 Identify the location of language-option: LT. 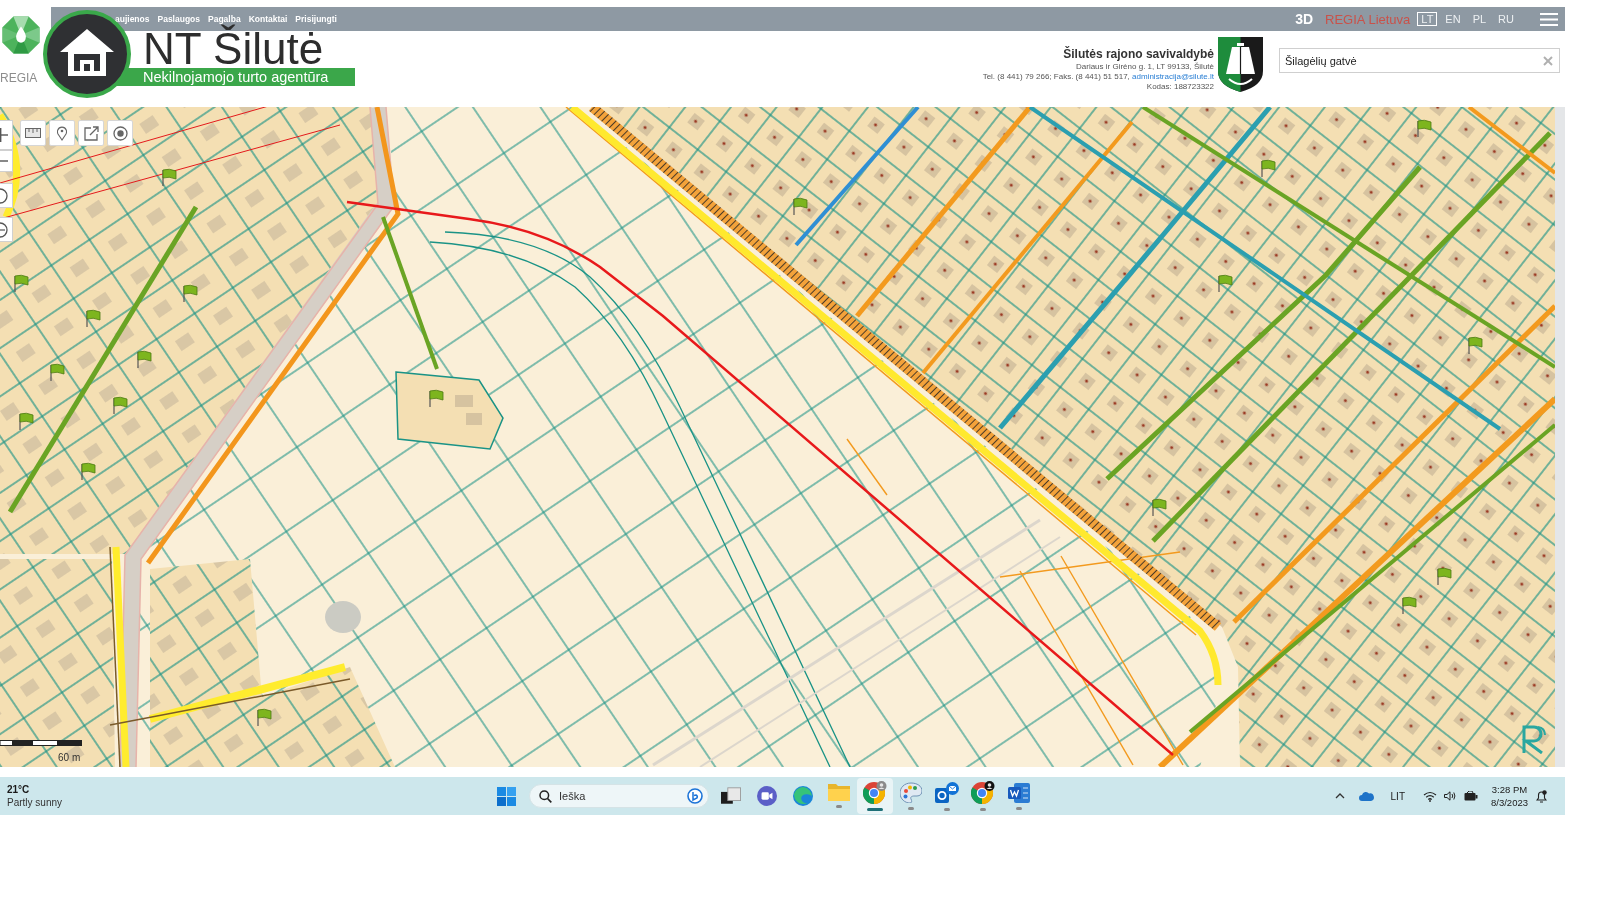
(1427, 19).